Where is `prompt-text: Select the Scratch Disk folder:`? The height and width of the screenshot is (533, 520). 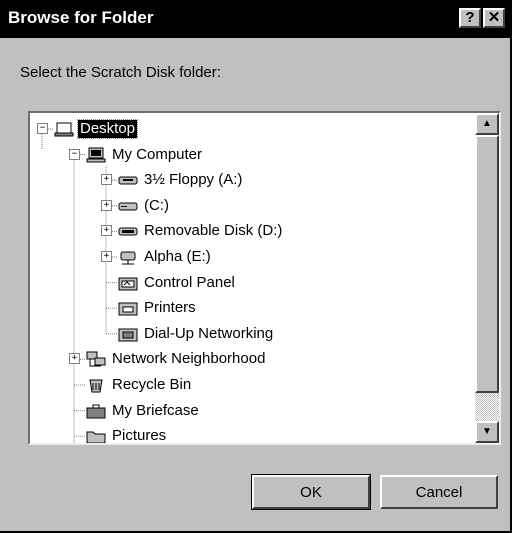
prompt-text: Select the Scratch Disk folder: is located at coordinates (120, 72).